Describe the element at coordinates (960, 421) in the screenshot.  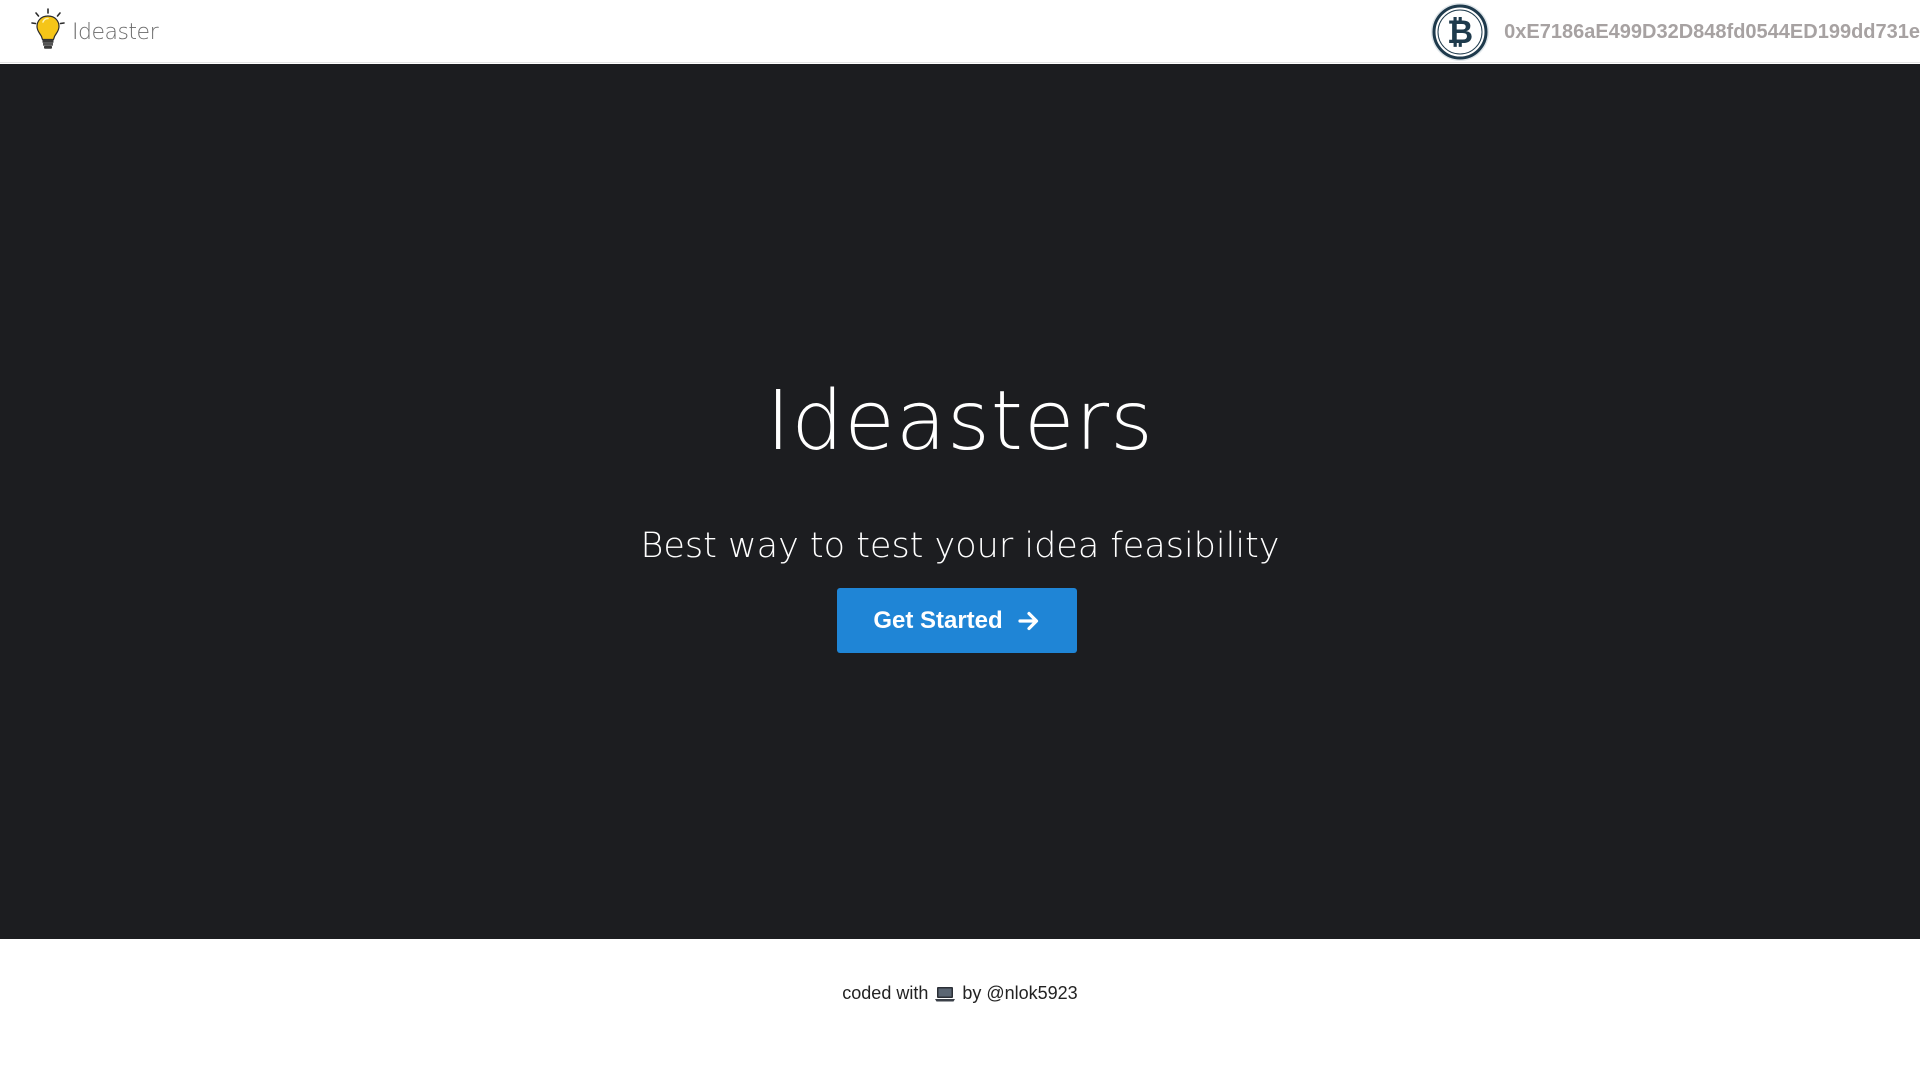
I see `hero-title: Ideasters` at that location.